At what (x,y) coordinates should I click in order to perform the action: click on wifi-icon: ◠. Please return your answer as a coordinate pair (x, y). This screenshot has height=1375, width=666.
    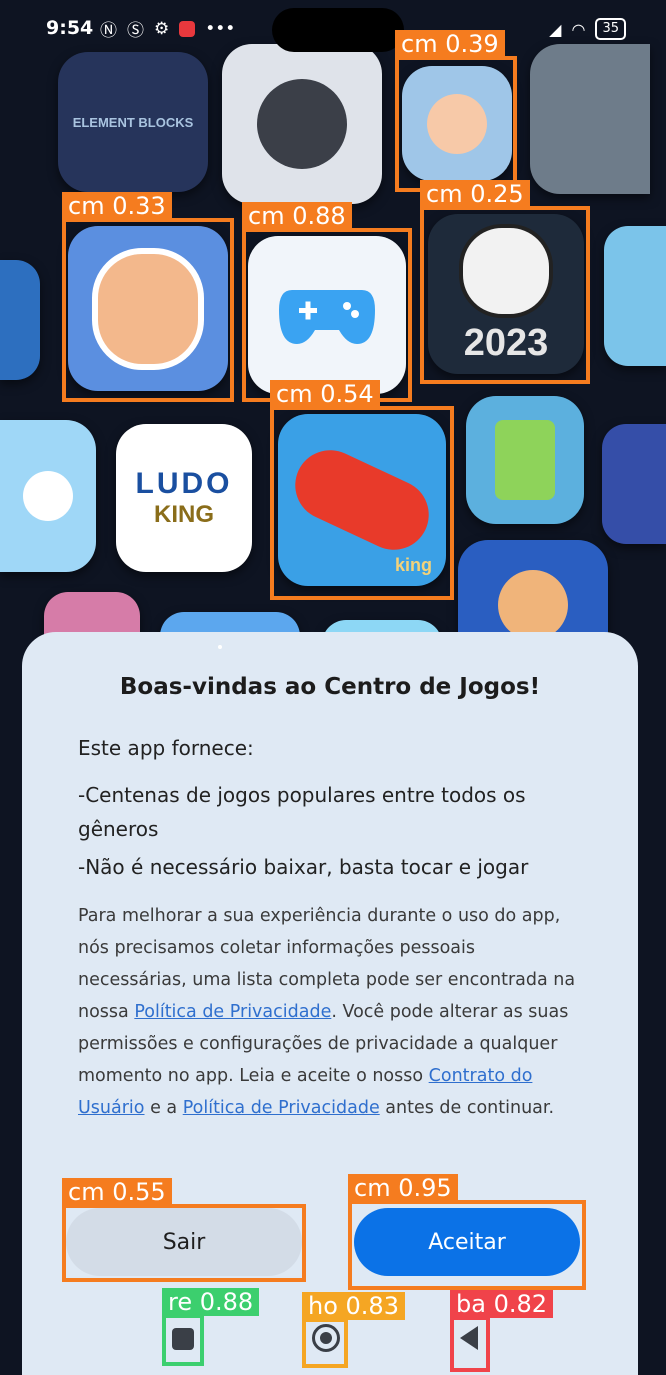
    Looking at the image, I should click on (578, 29).